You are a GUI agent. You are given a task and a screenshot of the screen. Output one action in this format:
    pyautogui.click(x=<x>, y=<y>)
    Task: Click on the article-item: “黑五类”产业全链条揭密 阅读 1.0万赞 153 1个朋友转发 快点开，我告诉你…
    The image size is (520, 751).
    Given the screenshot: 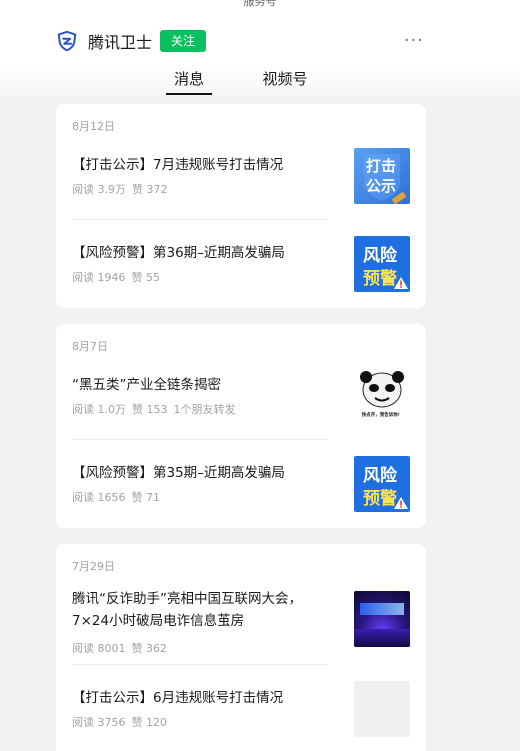 What is the action you would take?
    pyautogui.click(x=241, y=396)
    